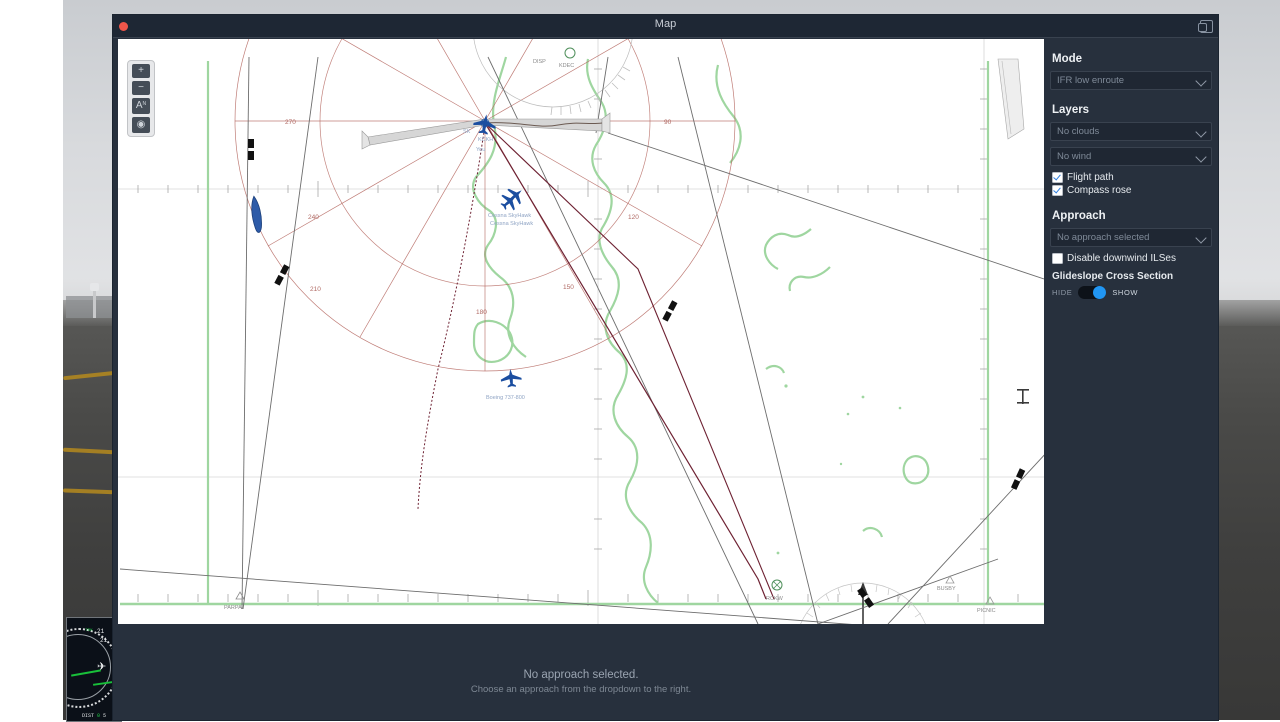  What do you see at coordinates (141, 88) in the screenshot?
I see `zoom-out-button: −` at bounding box center [141, 88].